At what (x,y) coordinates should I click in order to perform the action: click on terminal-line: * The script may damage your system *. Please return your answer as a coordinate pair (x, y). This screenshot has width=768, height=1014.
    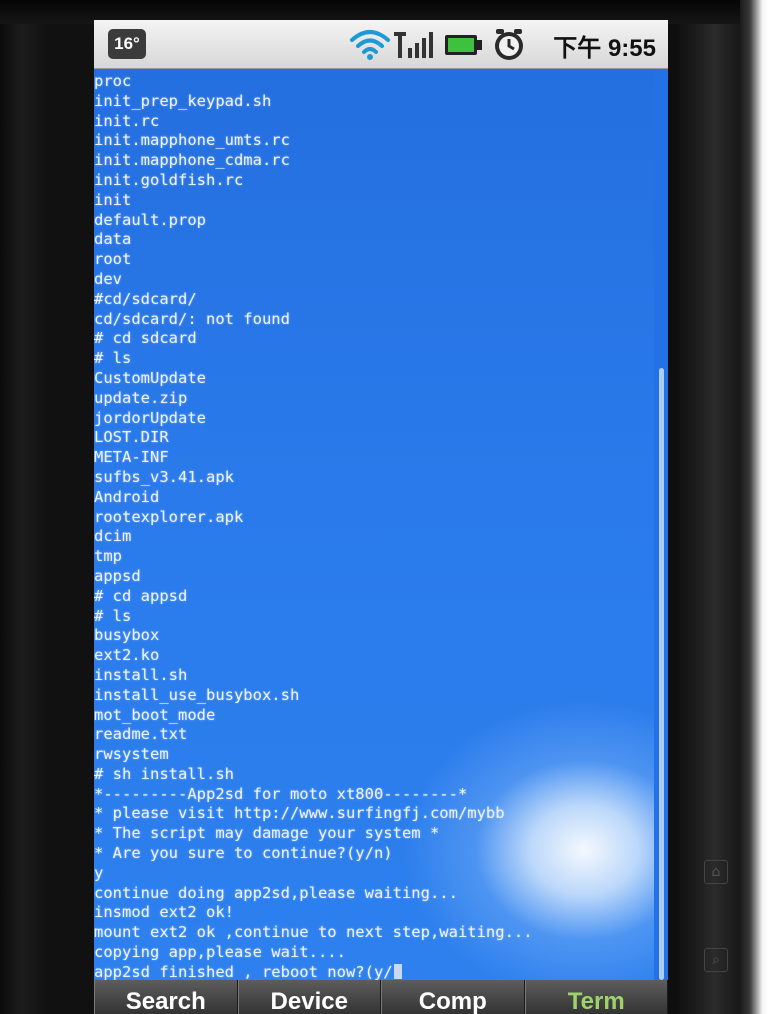
    Looking at the image, I should click on (267, 833).